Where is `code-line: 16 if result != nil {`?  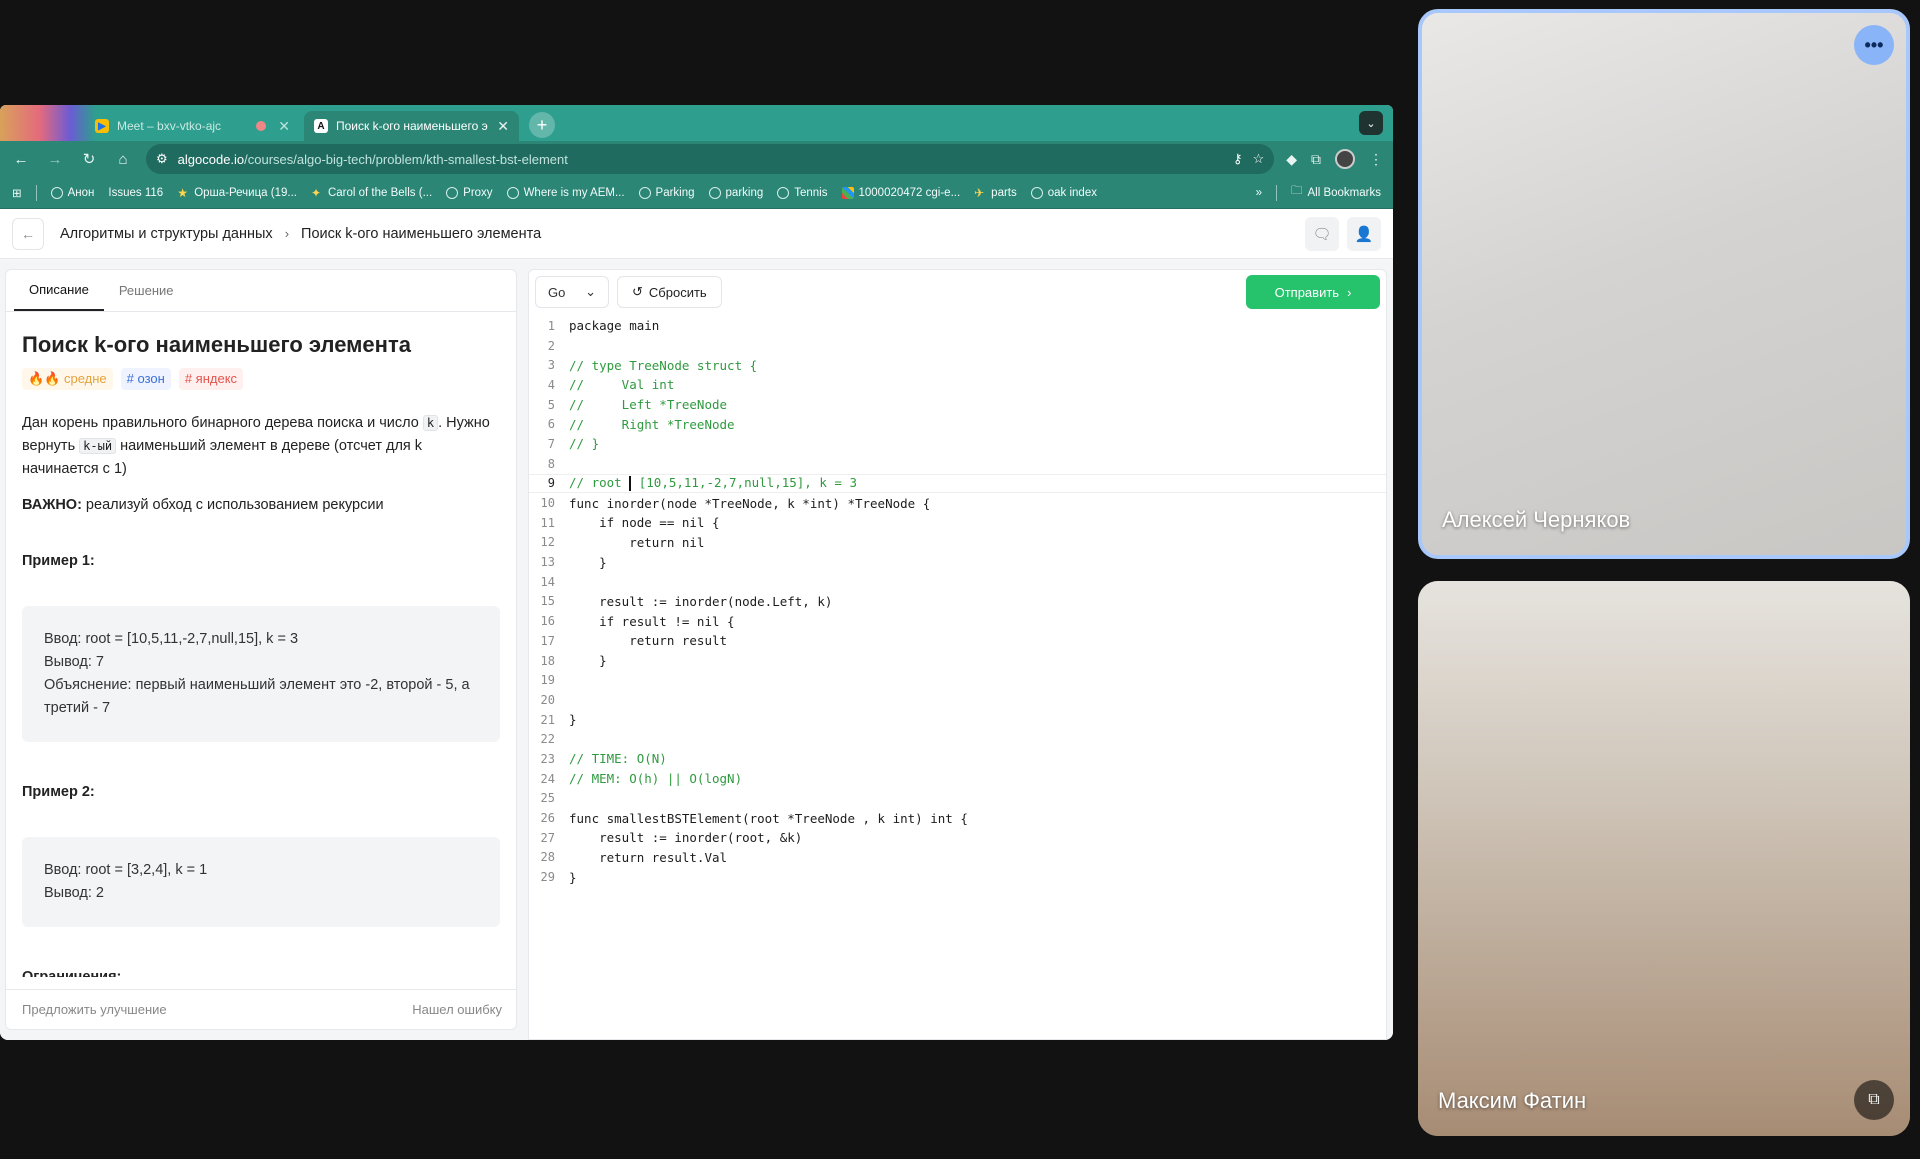 code-line: 16 if result != nil { is located at coordinates (957, 621).